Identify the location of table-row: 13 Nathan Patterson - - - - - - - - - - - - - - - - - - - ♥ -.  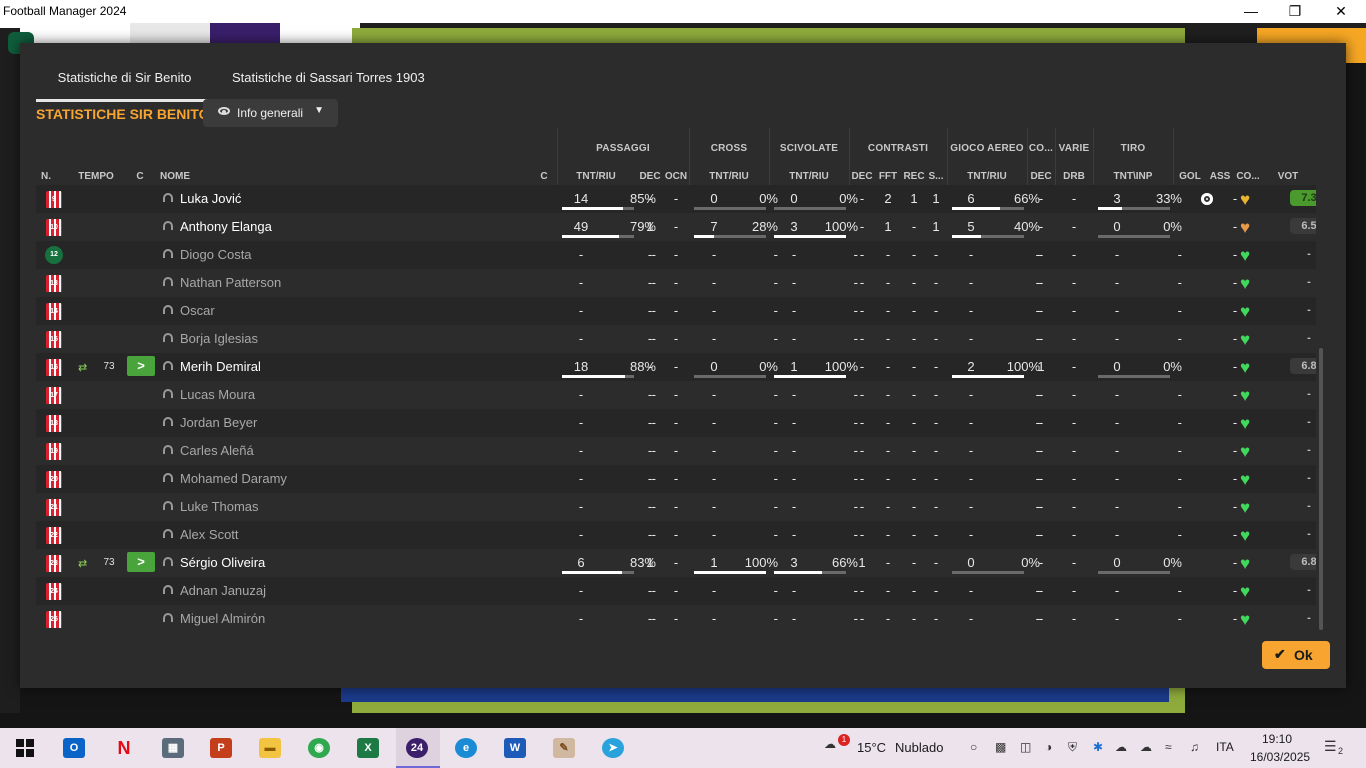
(676, 283).